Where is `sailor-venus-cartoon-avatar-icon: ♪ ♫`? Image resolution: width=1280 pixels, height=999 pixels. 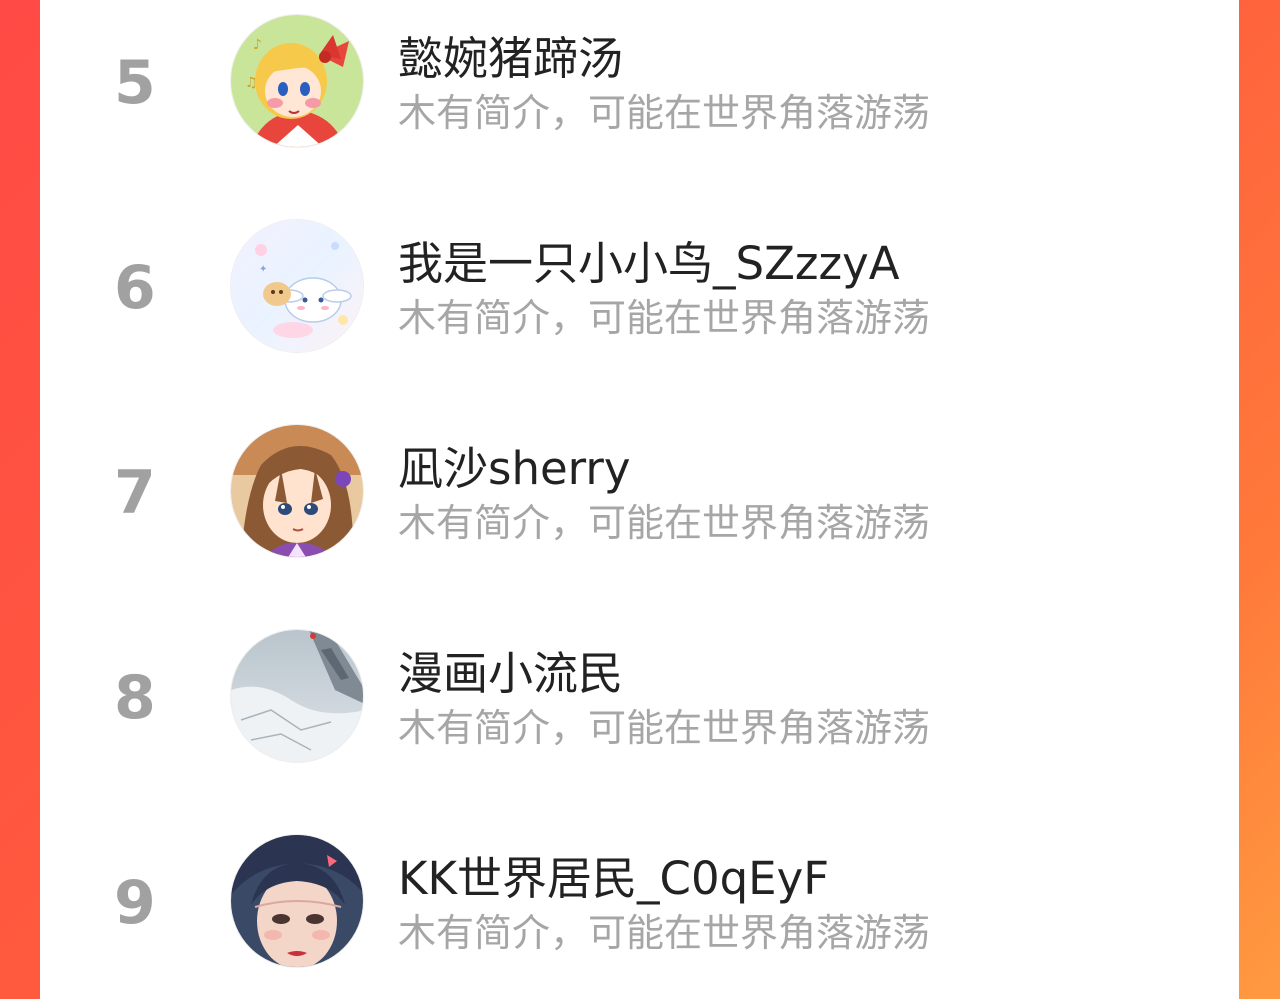
sailor-venus-cartoon-avatar-icon: ♪ ♫ is located at coordinates (297, 81).